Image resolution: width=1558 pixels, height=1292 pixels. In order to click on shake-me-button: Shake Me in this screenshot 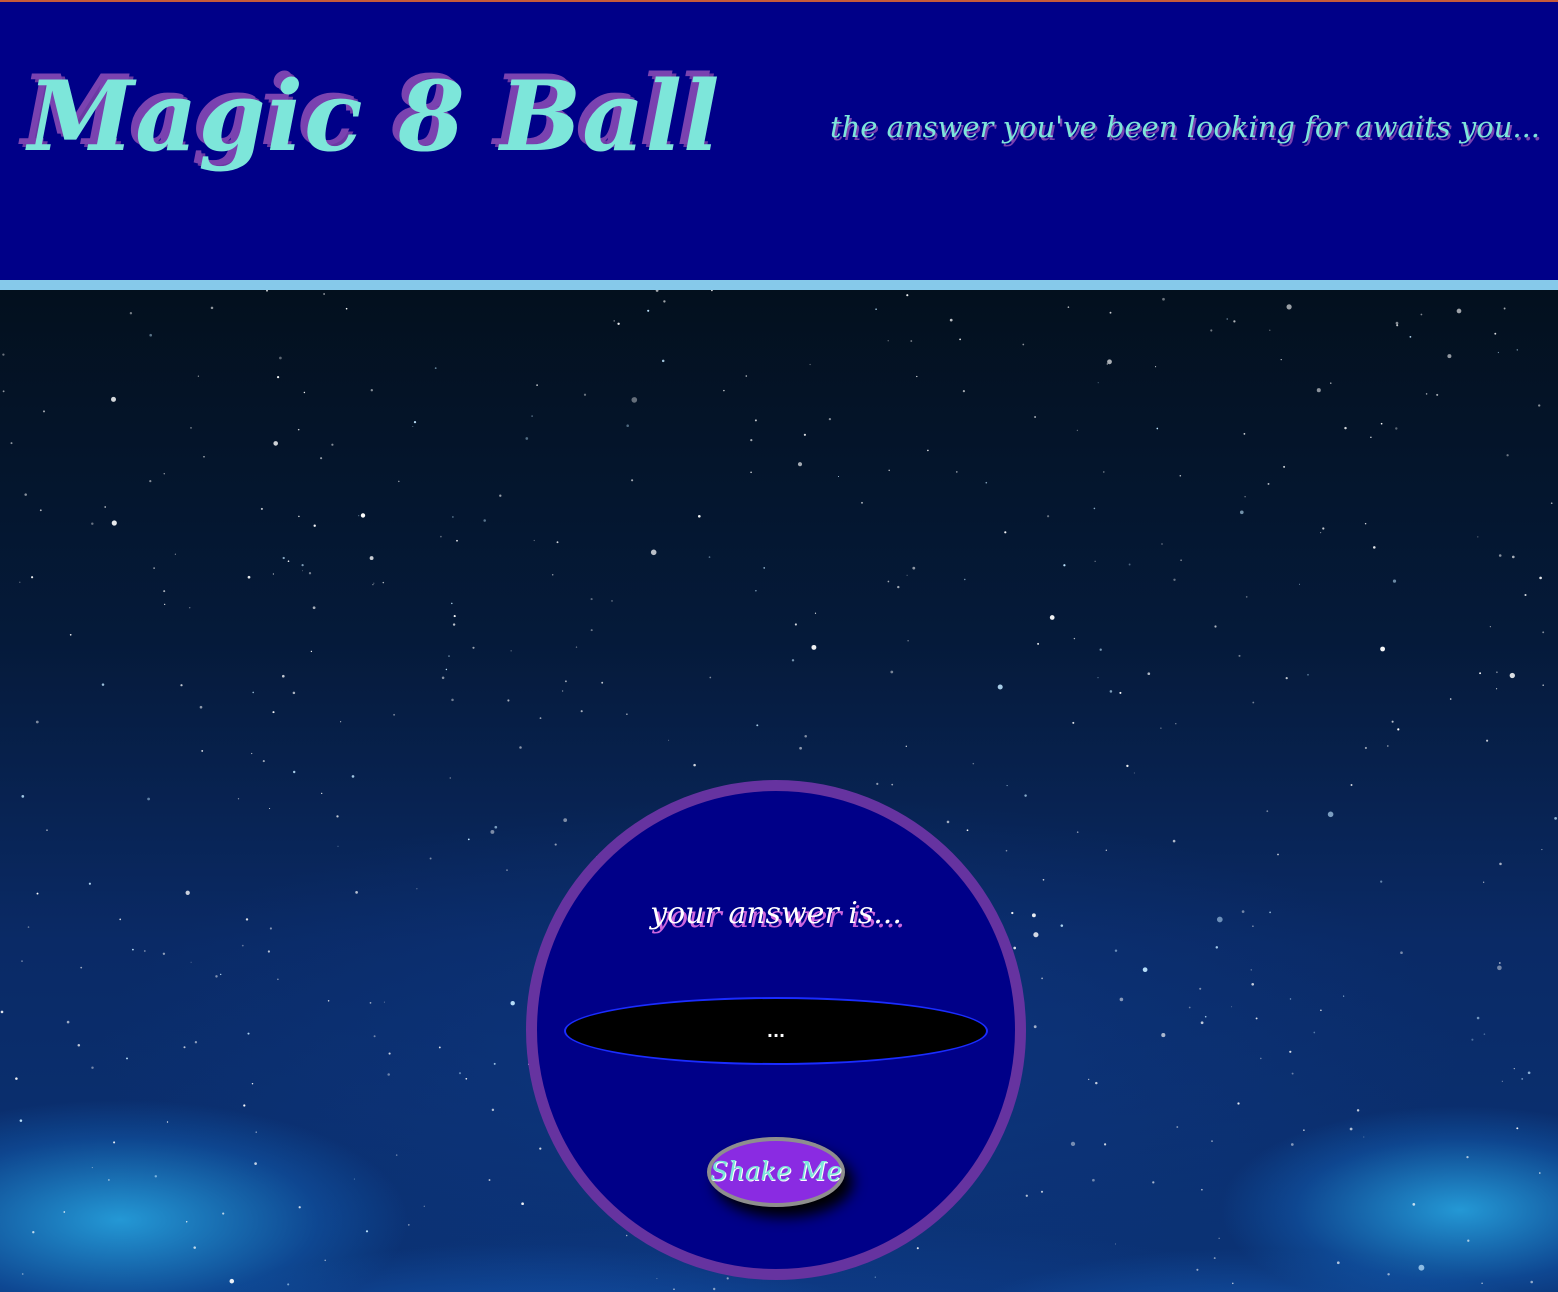, I will do `click(776, 1172)`.